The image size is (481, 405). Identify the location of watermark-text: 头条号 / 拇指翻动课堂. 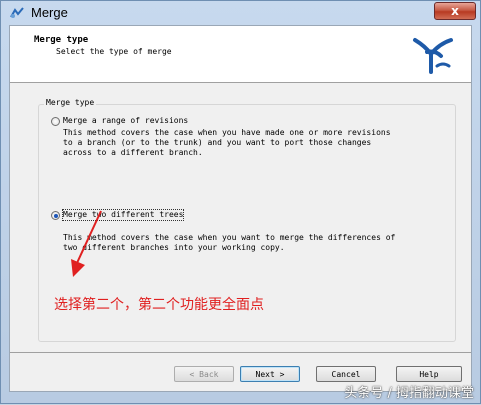
(409, 393).